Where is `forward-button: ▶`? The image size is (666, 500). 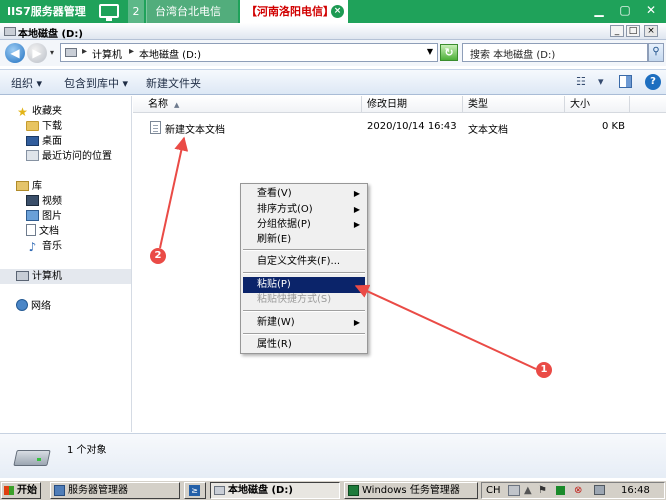 forward-button: ▶ is located at coordinates (37, 53).